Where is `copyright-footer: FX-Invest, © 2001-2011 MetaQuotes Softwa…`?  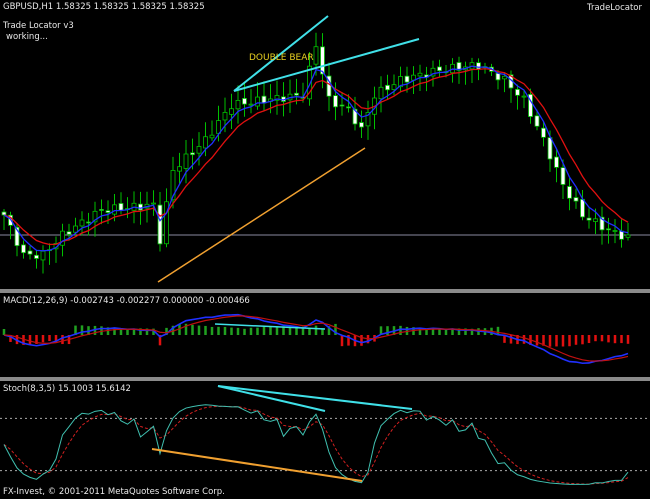 copyright-footer: FX-Invest, © 2001-2011 MetaQuotes Softwa… is located at coordinates (114, 492).